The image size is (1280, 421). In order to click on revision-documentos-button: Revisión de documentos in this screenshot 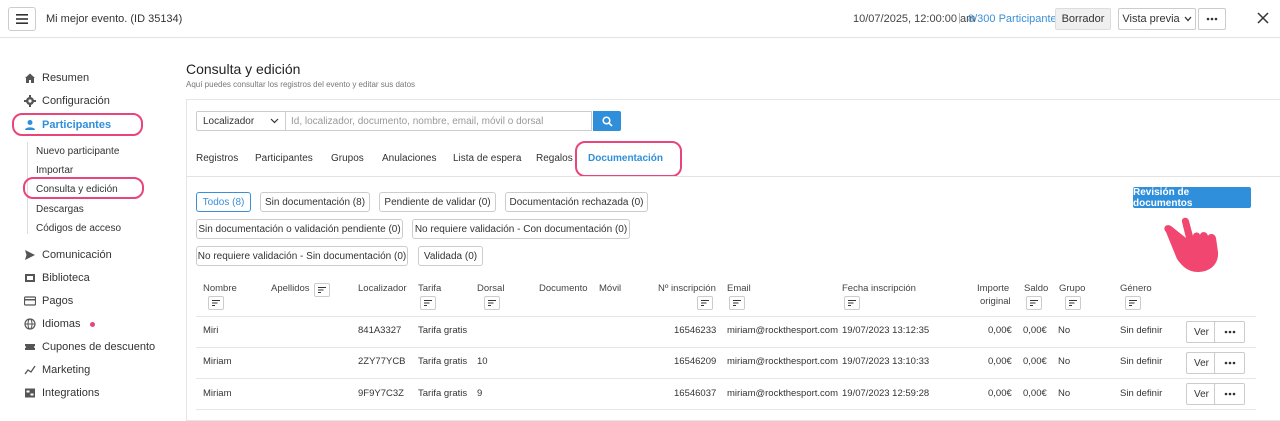, I will do `click(1192, 198)`.